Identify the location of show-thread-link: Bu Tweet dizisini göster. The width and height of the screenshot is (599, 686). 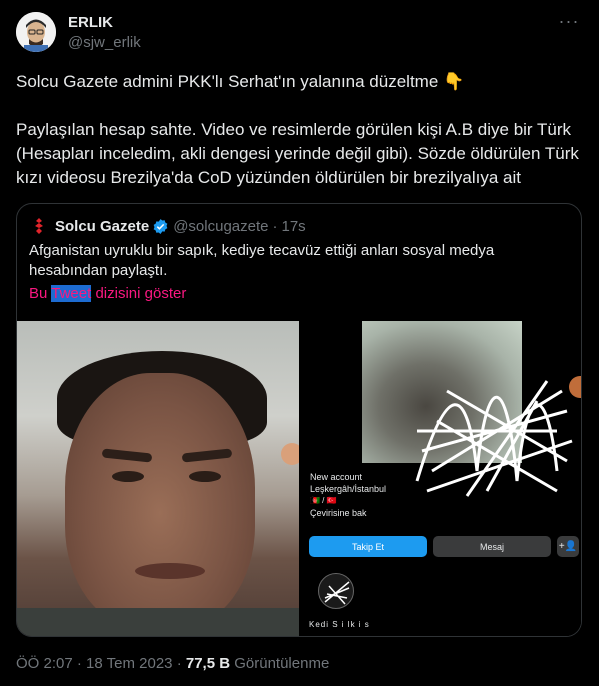
(107, 293).